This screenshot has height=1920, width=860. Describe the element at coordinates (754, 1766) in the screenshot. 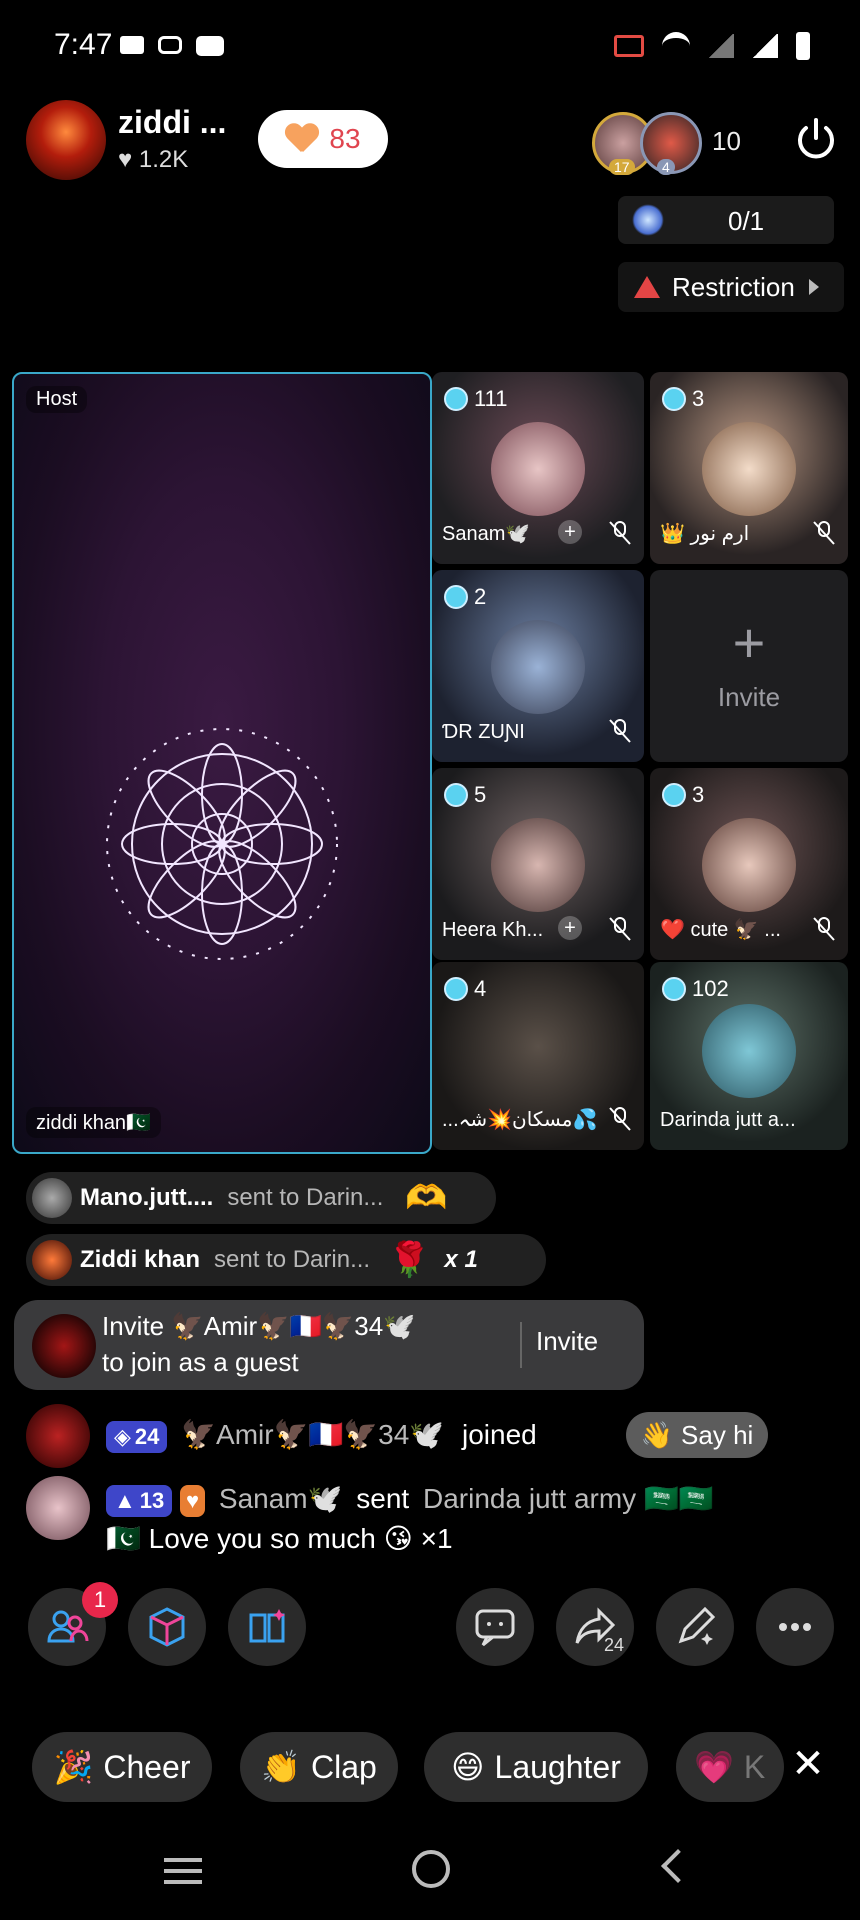

I see `kiss-label: K` at that location.